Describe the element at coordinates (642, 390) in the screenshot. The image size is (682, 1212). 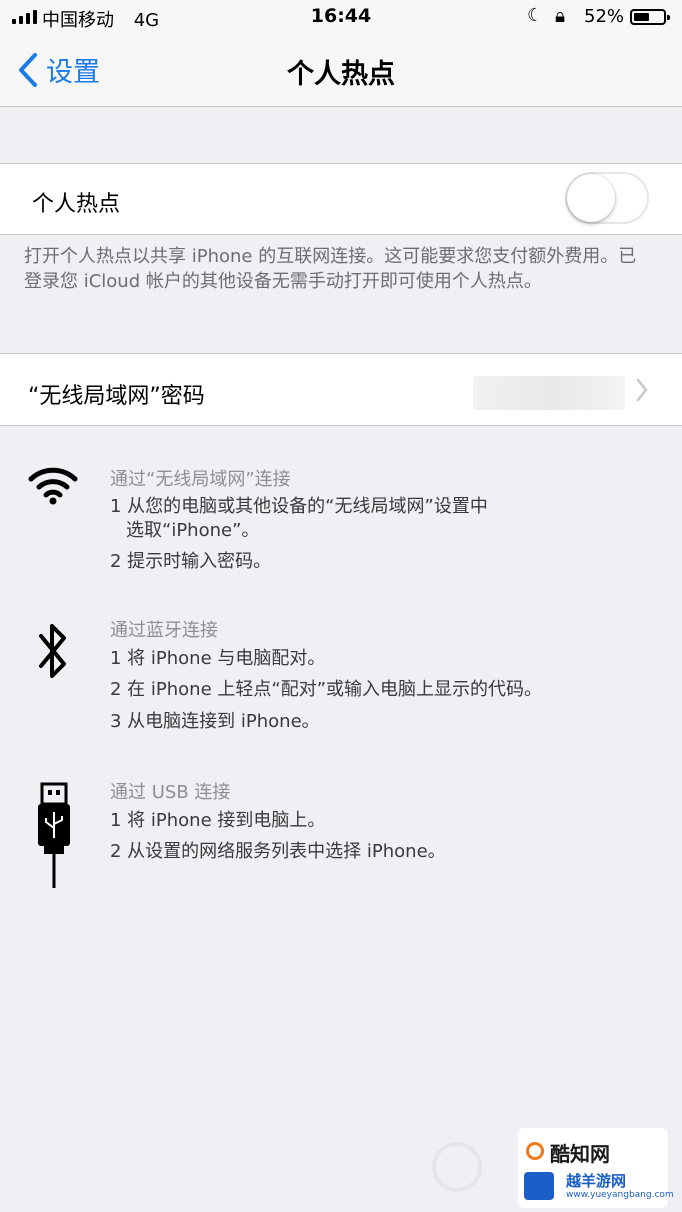
I see `chevron-right-icon` at that location.